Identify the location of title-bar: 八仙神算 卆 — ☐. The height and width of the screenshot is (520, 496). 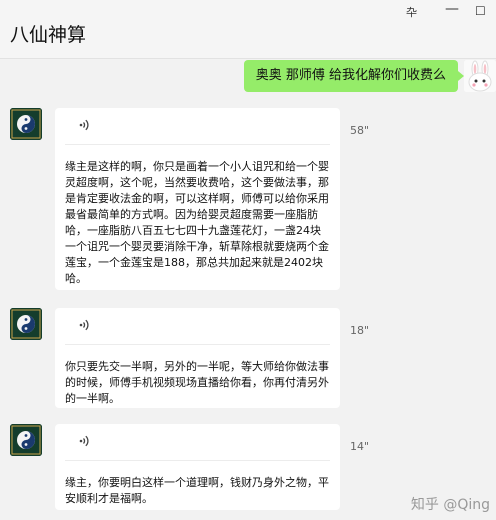
(248, 29).